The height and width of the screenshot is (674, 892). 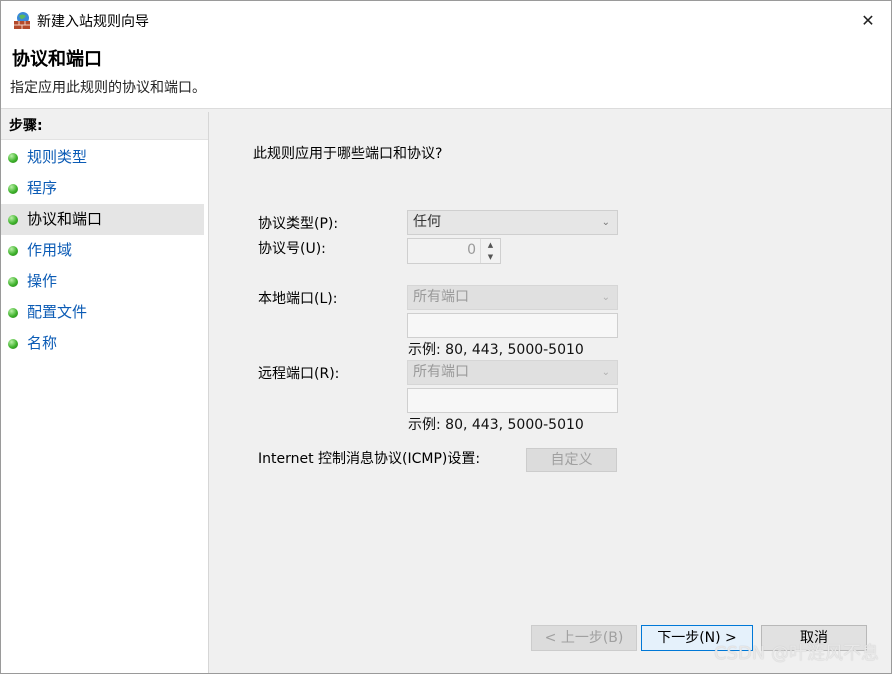 I want to click on page-description: 指定应用此规则的协议和端口。, so click(x=108, y=88).